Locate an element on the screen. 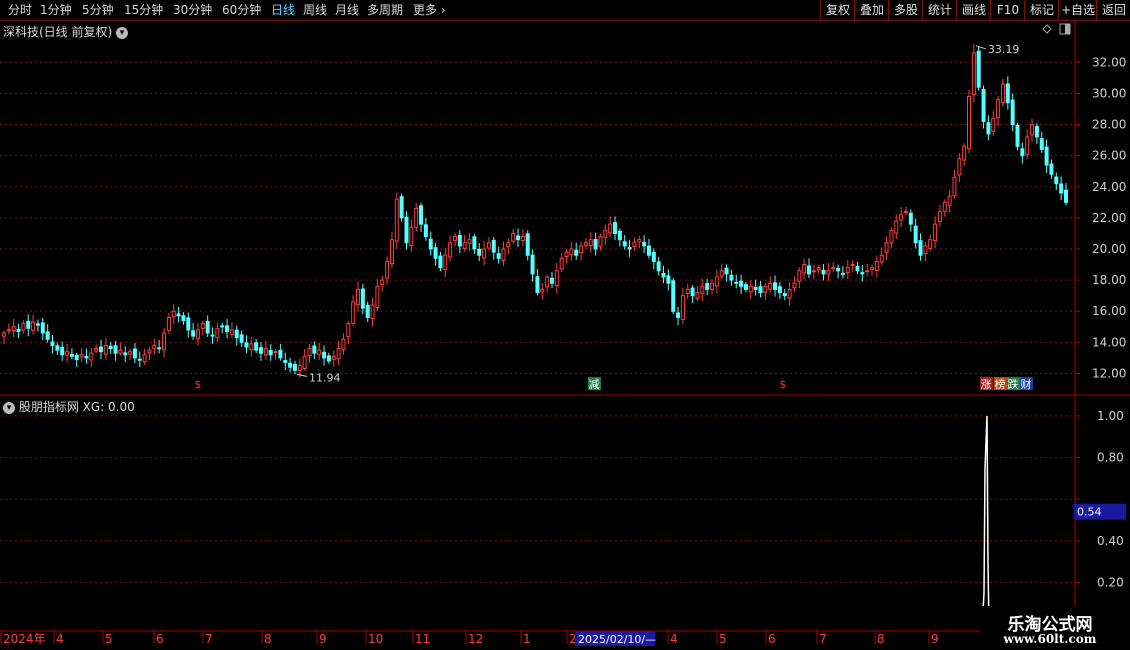 The height and width of the screenshot is (650, 1130). event-marker: 榜 is located at coordinates (1000, 384).